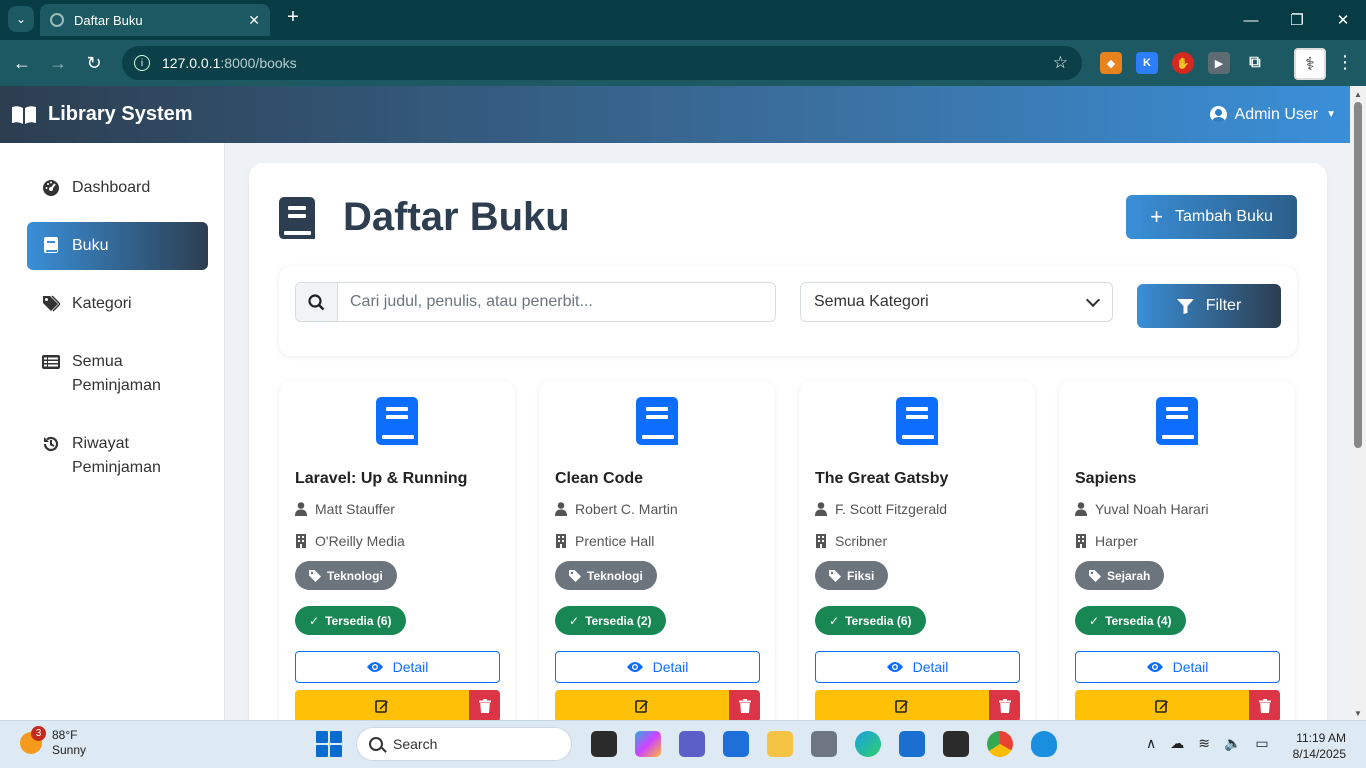 This screenshot has height=768, width=1366. What do you see at coordinates (1177, 743) in the screenshot?
I see `cloud-offline-icon: ☁` at bounding box center [1177, 743].